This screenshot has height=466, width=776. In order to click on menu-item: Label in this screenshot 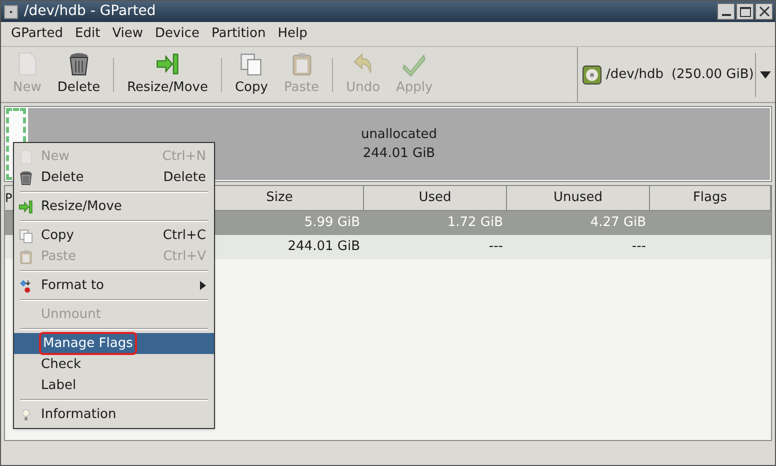, I will do `click(114, 385)`.